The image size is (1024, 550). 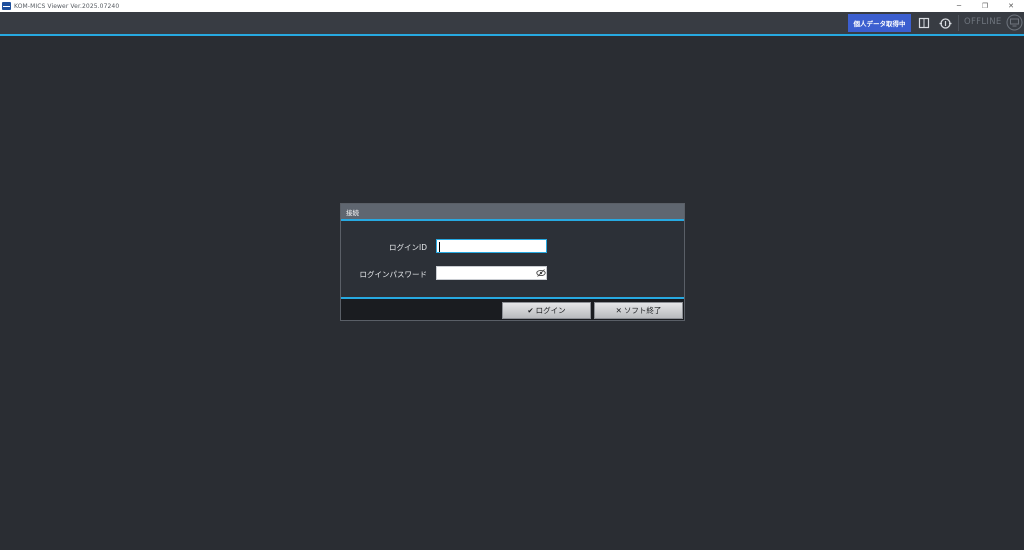 I want to click on window-controls: ─ ❐ ✕, so click(x=985, y=6).